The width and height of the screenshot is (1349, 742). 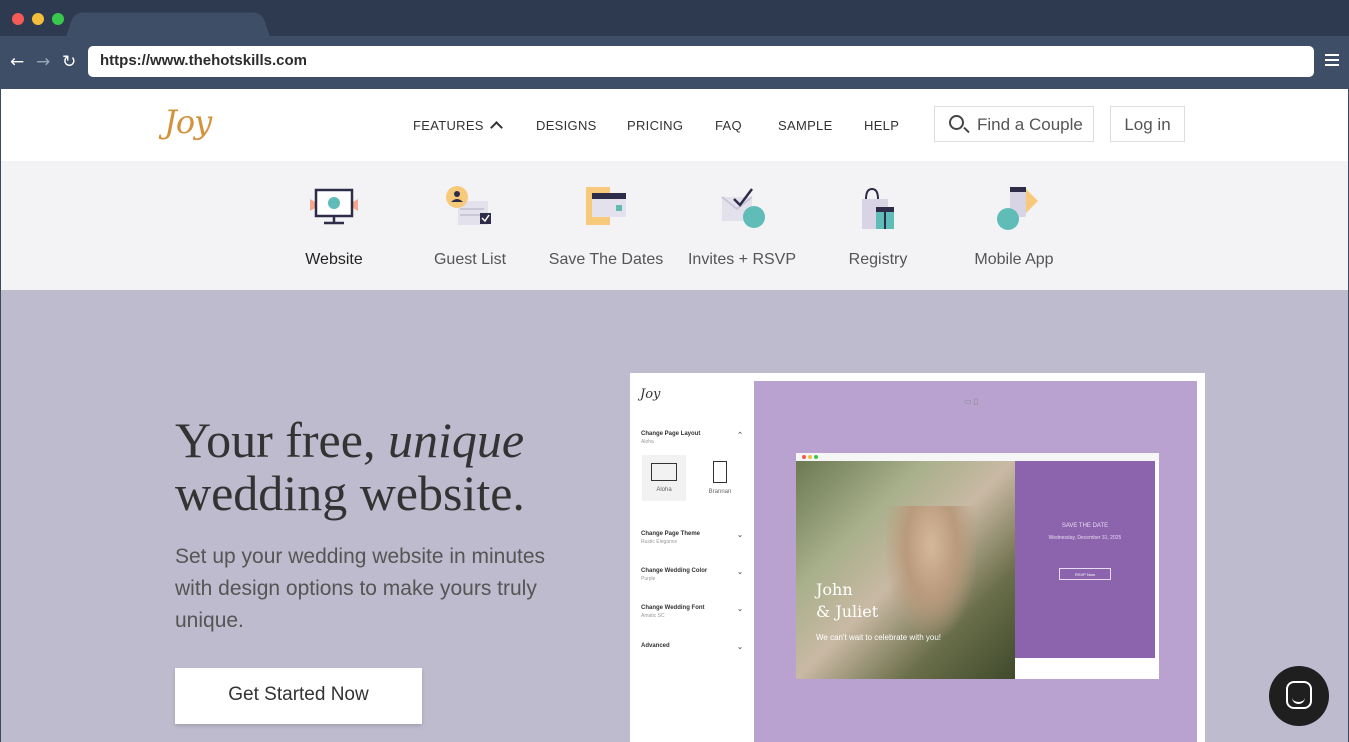 I want to click on reload-icon: ↻, so click(x=69, y=62).